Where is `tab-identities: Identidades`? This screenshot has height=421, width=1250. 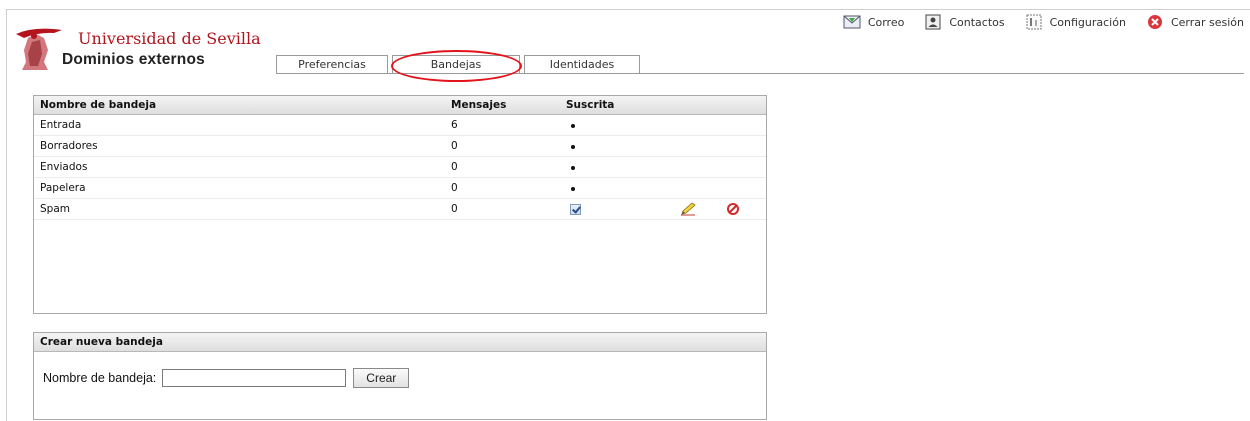
tab-identities: Identidades is located at coordinates (582, 64).